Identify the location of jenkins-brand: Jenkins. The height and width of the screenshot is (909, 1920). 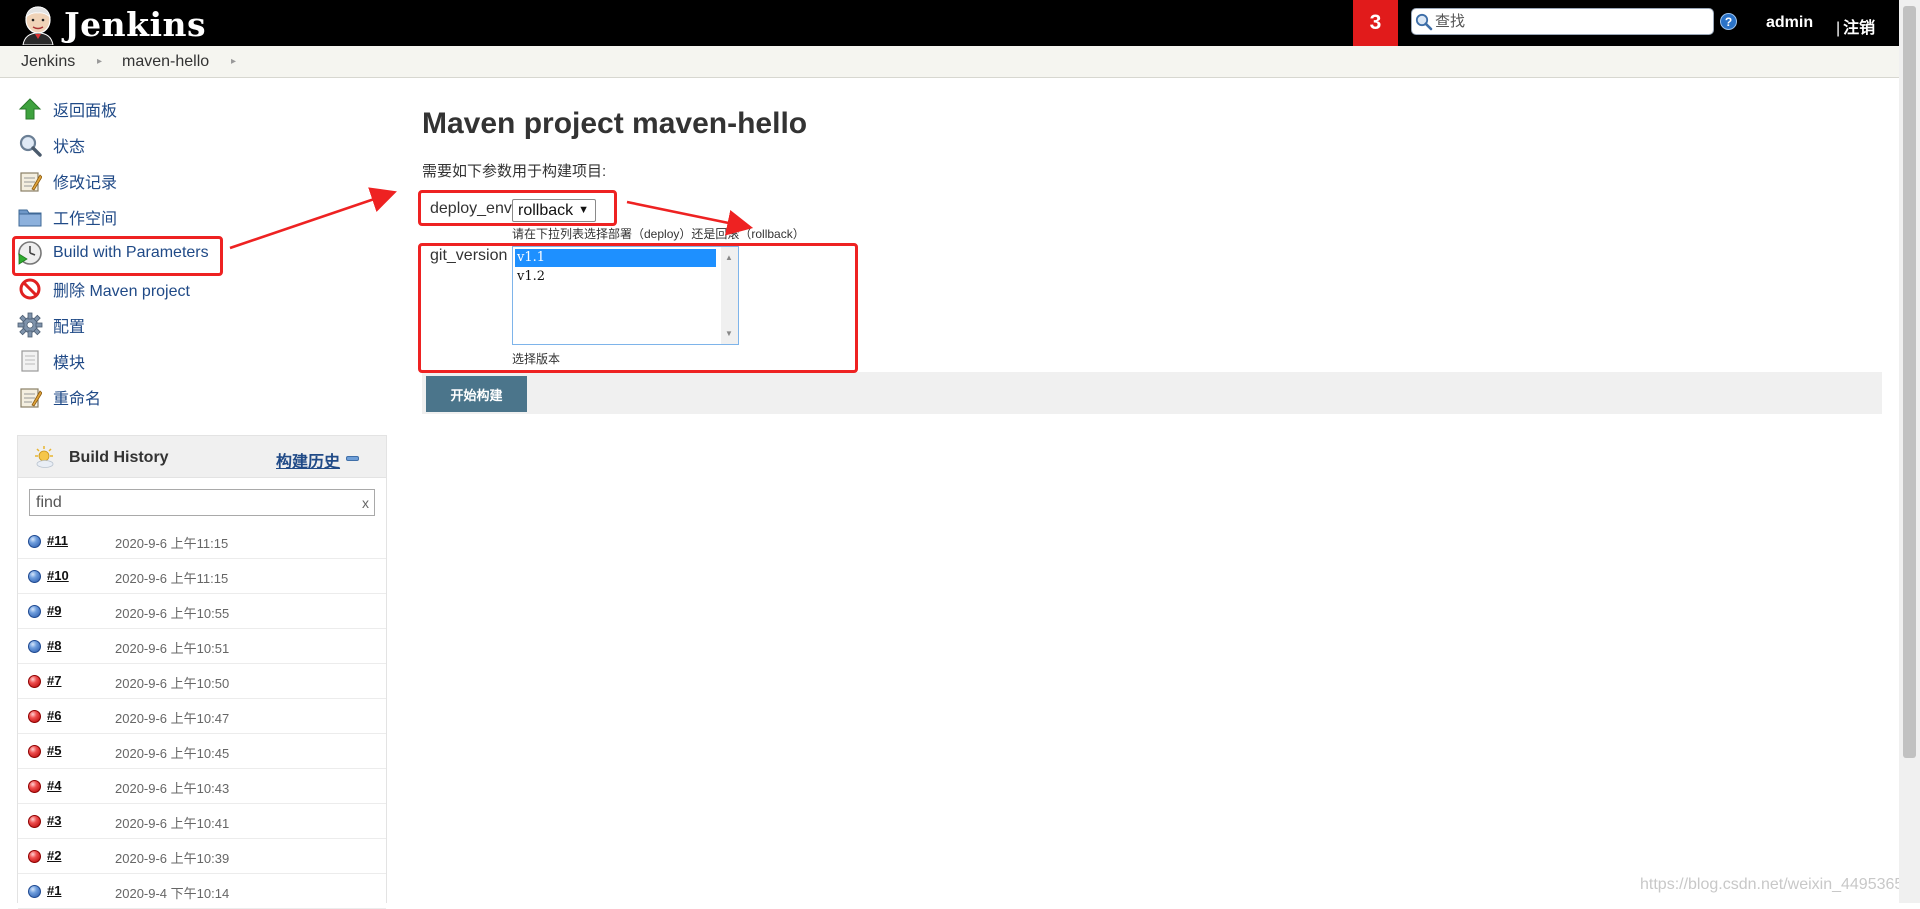
(135, 24).